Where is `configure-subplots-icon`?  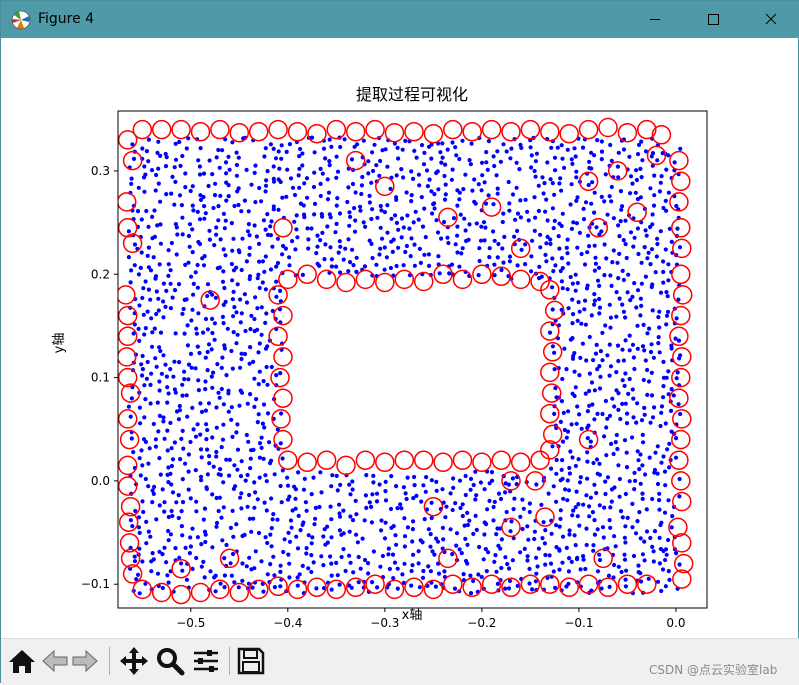
configure-subplots-icon is located at coordinates (206, 661).